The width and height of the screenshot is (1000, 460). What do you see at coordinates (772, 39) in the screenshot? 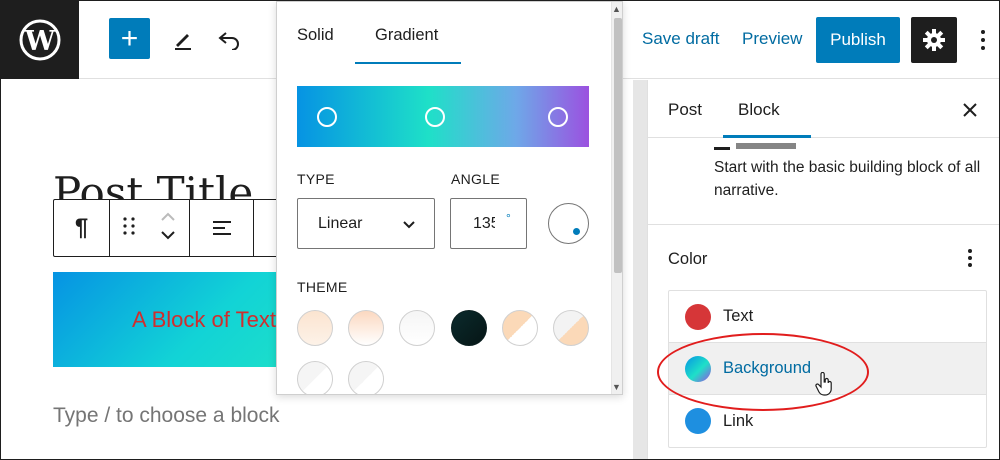
I see `preview-button: Preview` at bounding box center [772, 39].